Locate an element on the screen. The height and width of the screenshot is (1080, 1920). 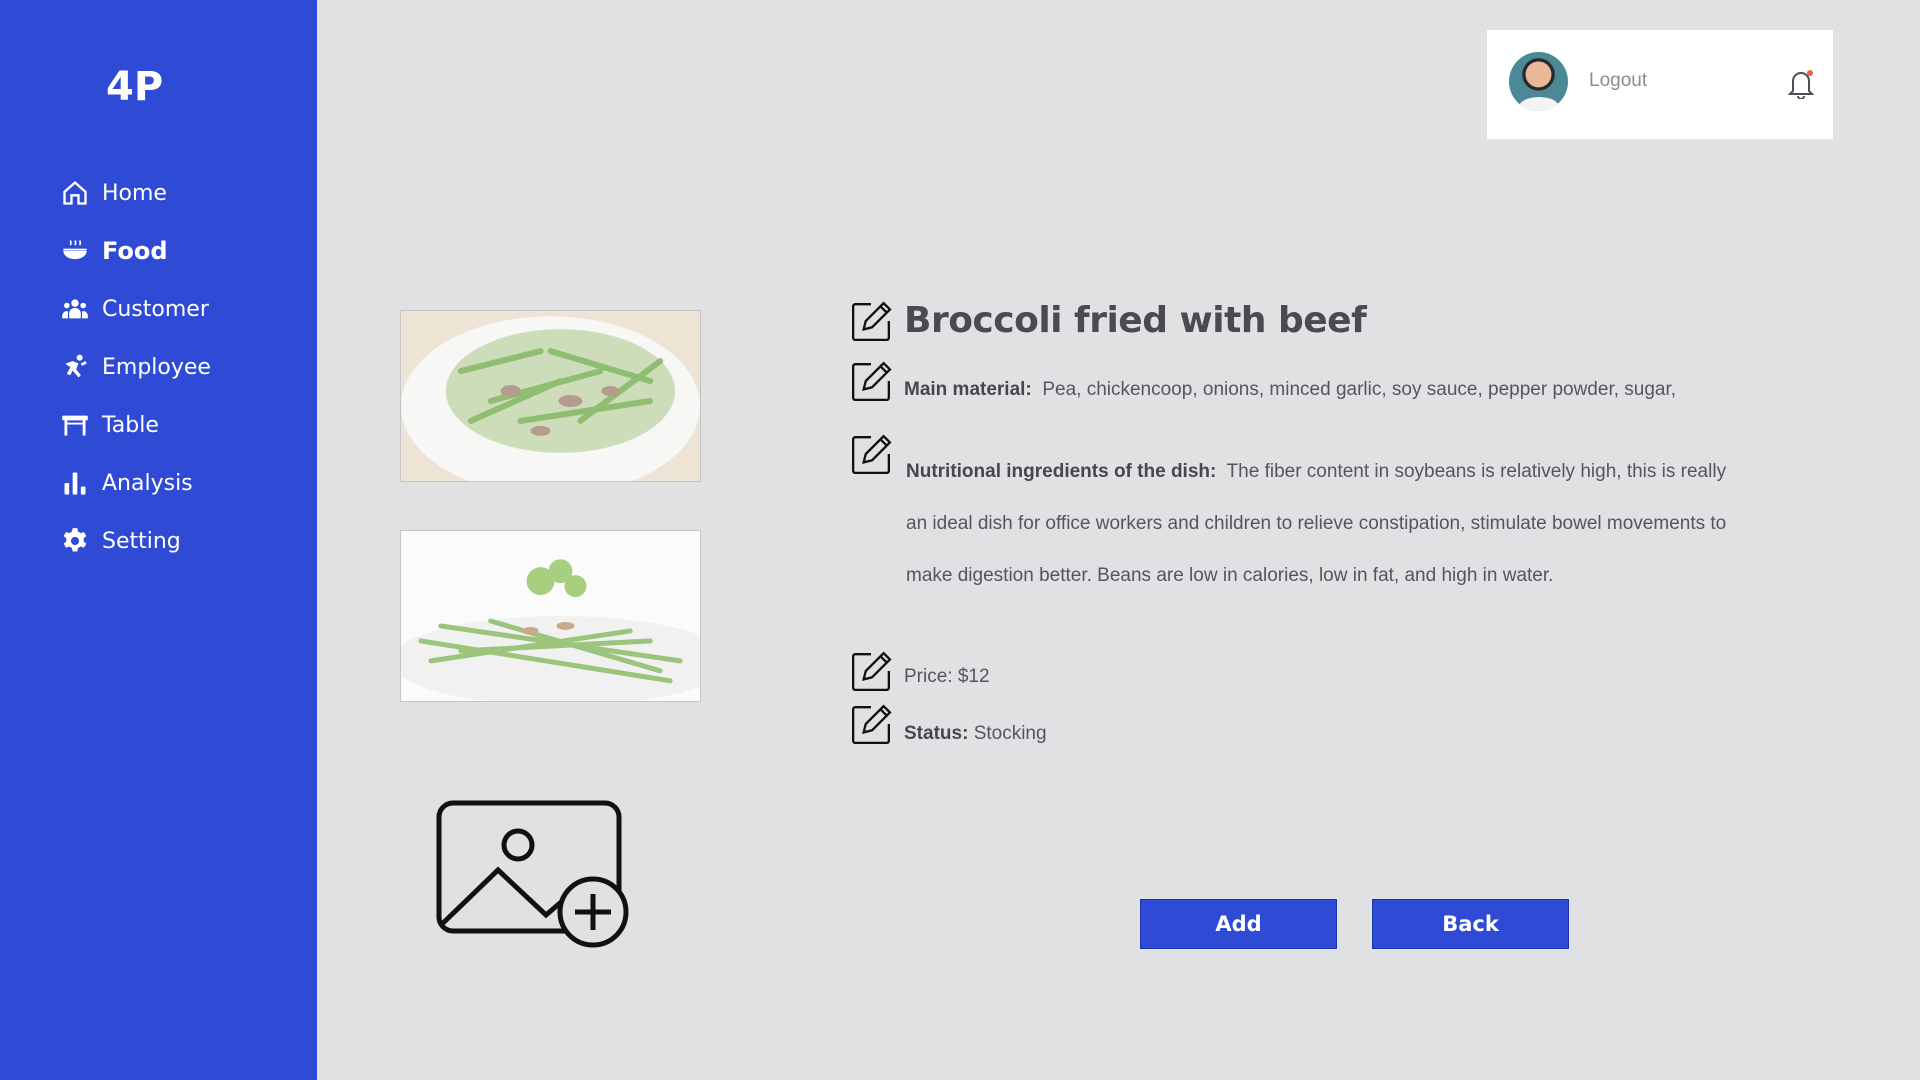
avatar is located at coordinates (1538, 81).